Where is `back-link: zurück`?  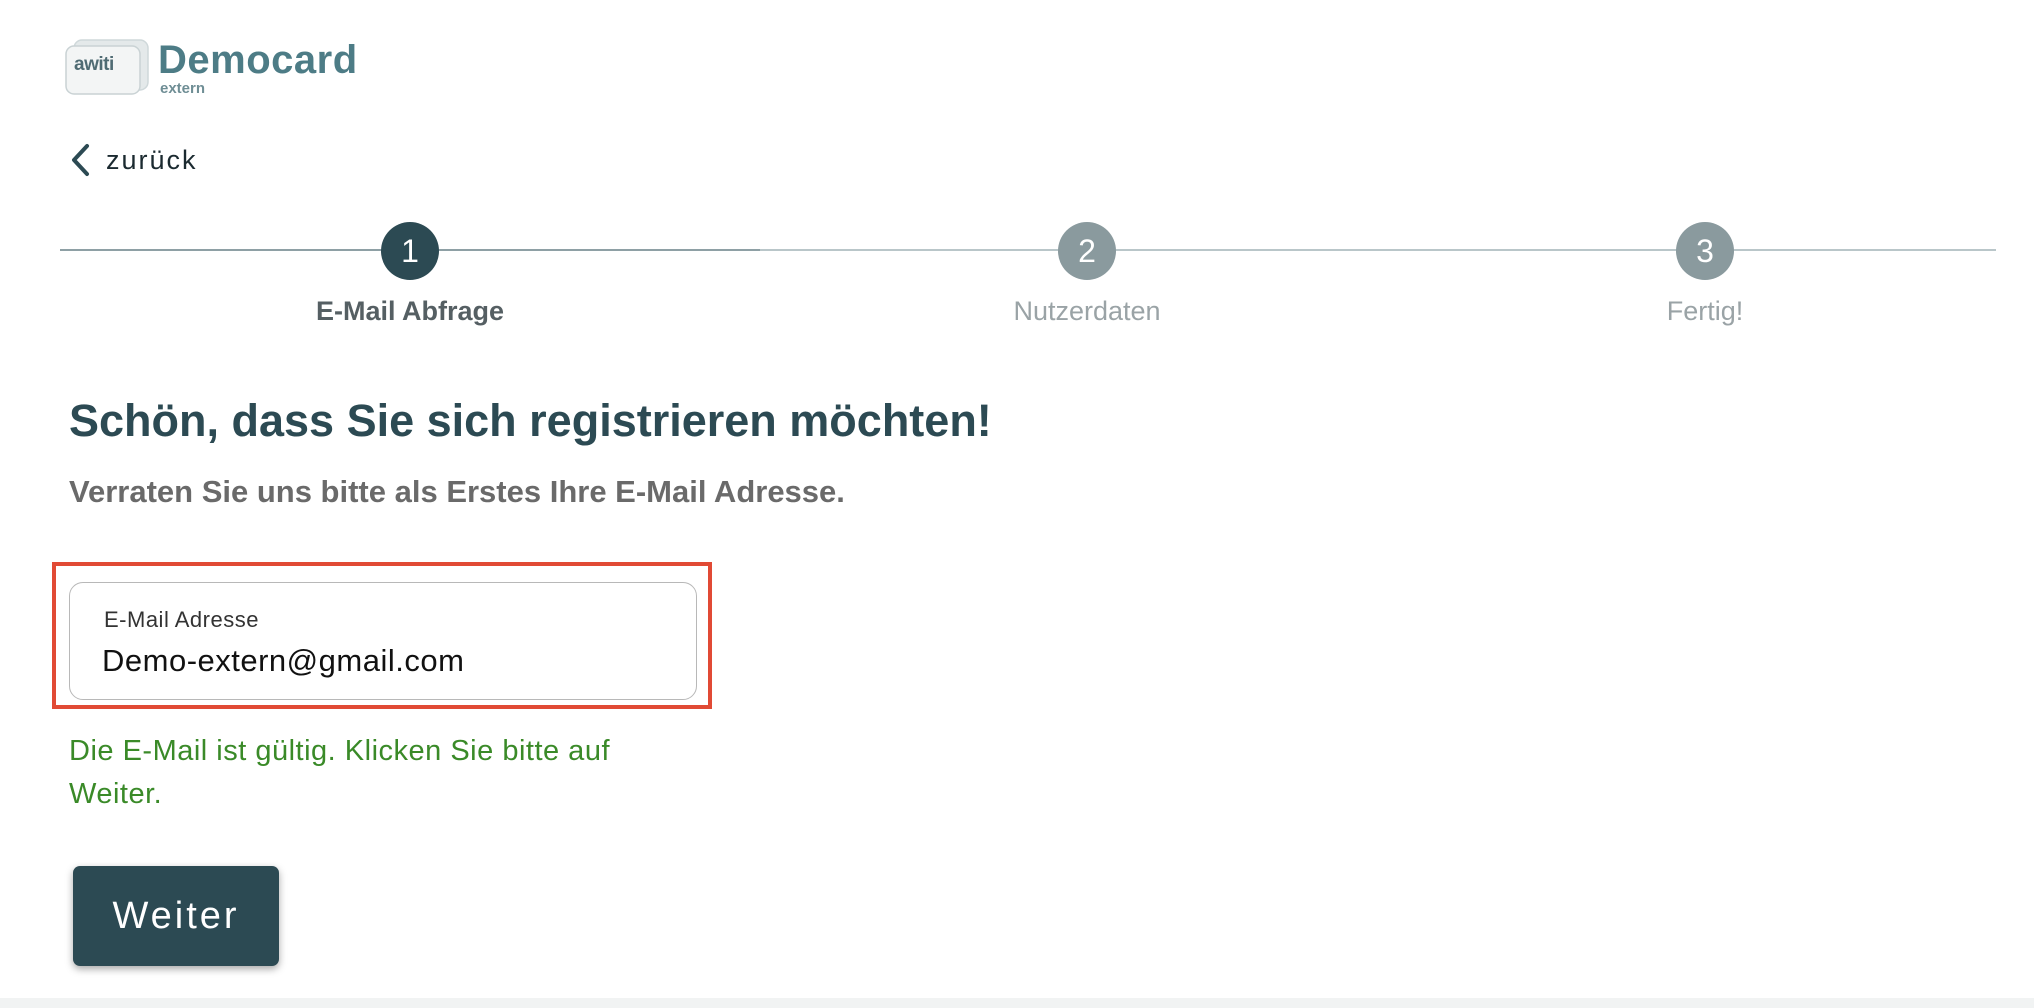
back-link: zurück is located at coordinates (134, 160).